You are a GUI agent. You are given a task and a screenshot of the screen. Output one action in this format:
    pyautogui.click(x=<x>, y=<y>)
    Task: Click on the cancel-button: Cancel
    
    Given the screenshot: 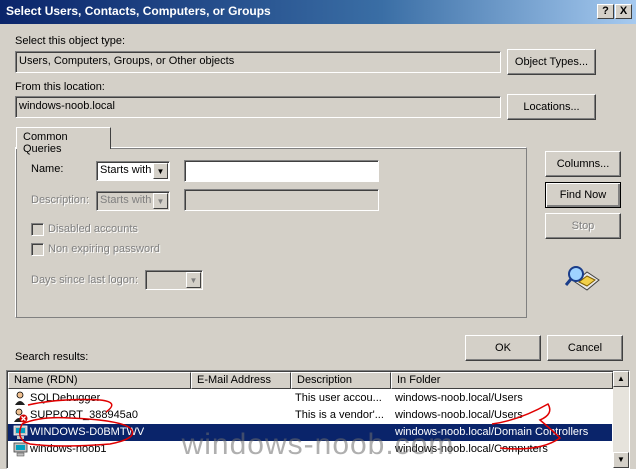 What is the action you would take?
    pyautogui.click(x=585, y=348)
    